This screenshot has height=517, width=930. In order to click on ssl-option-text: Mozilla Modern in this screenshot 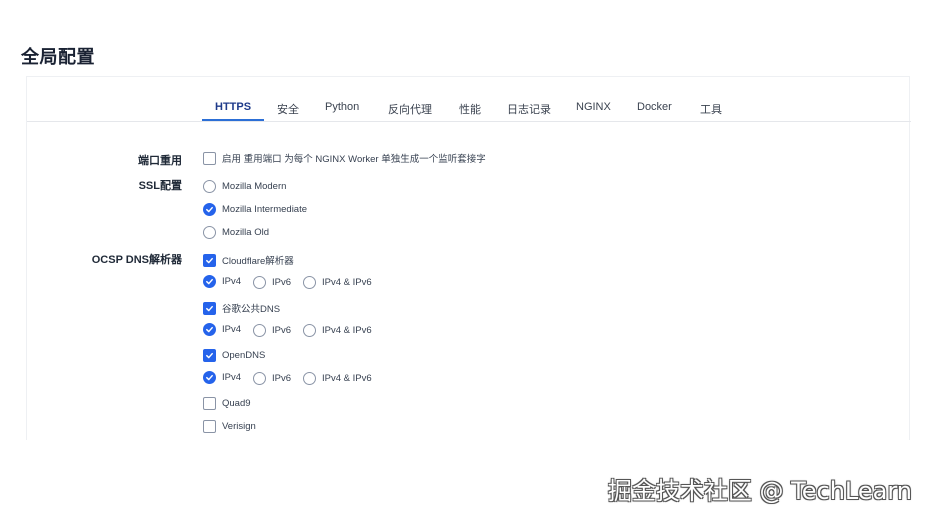, I will do `click(254, 186)`.